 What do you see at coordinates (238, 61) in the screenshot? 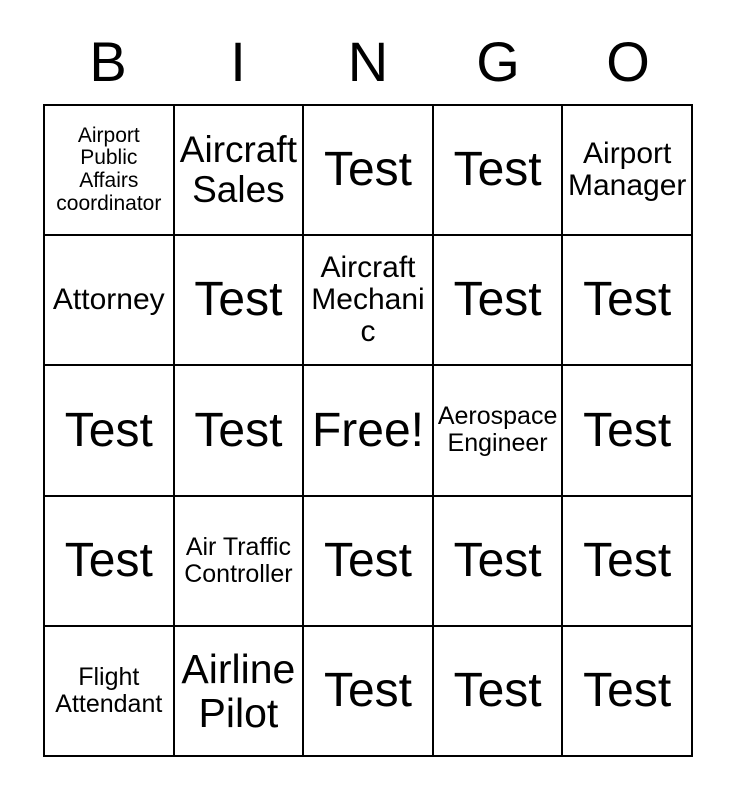
I see `bingo-header-letter-i: I` at bounding box center [238, 61].